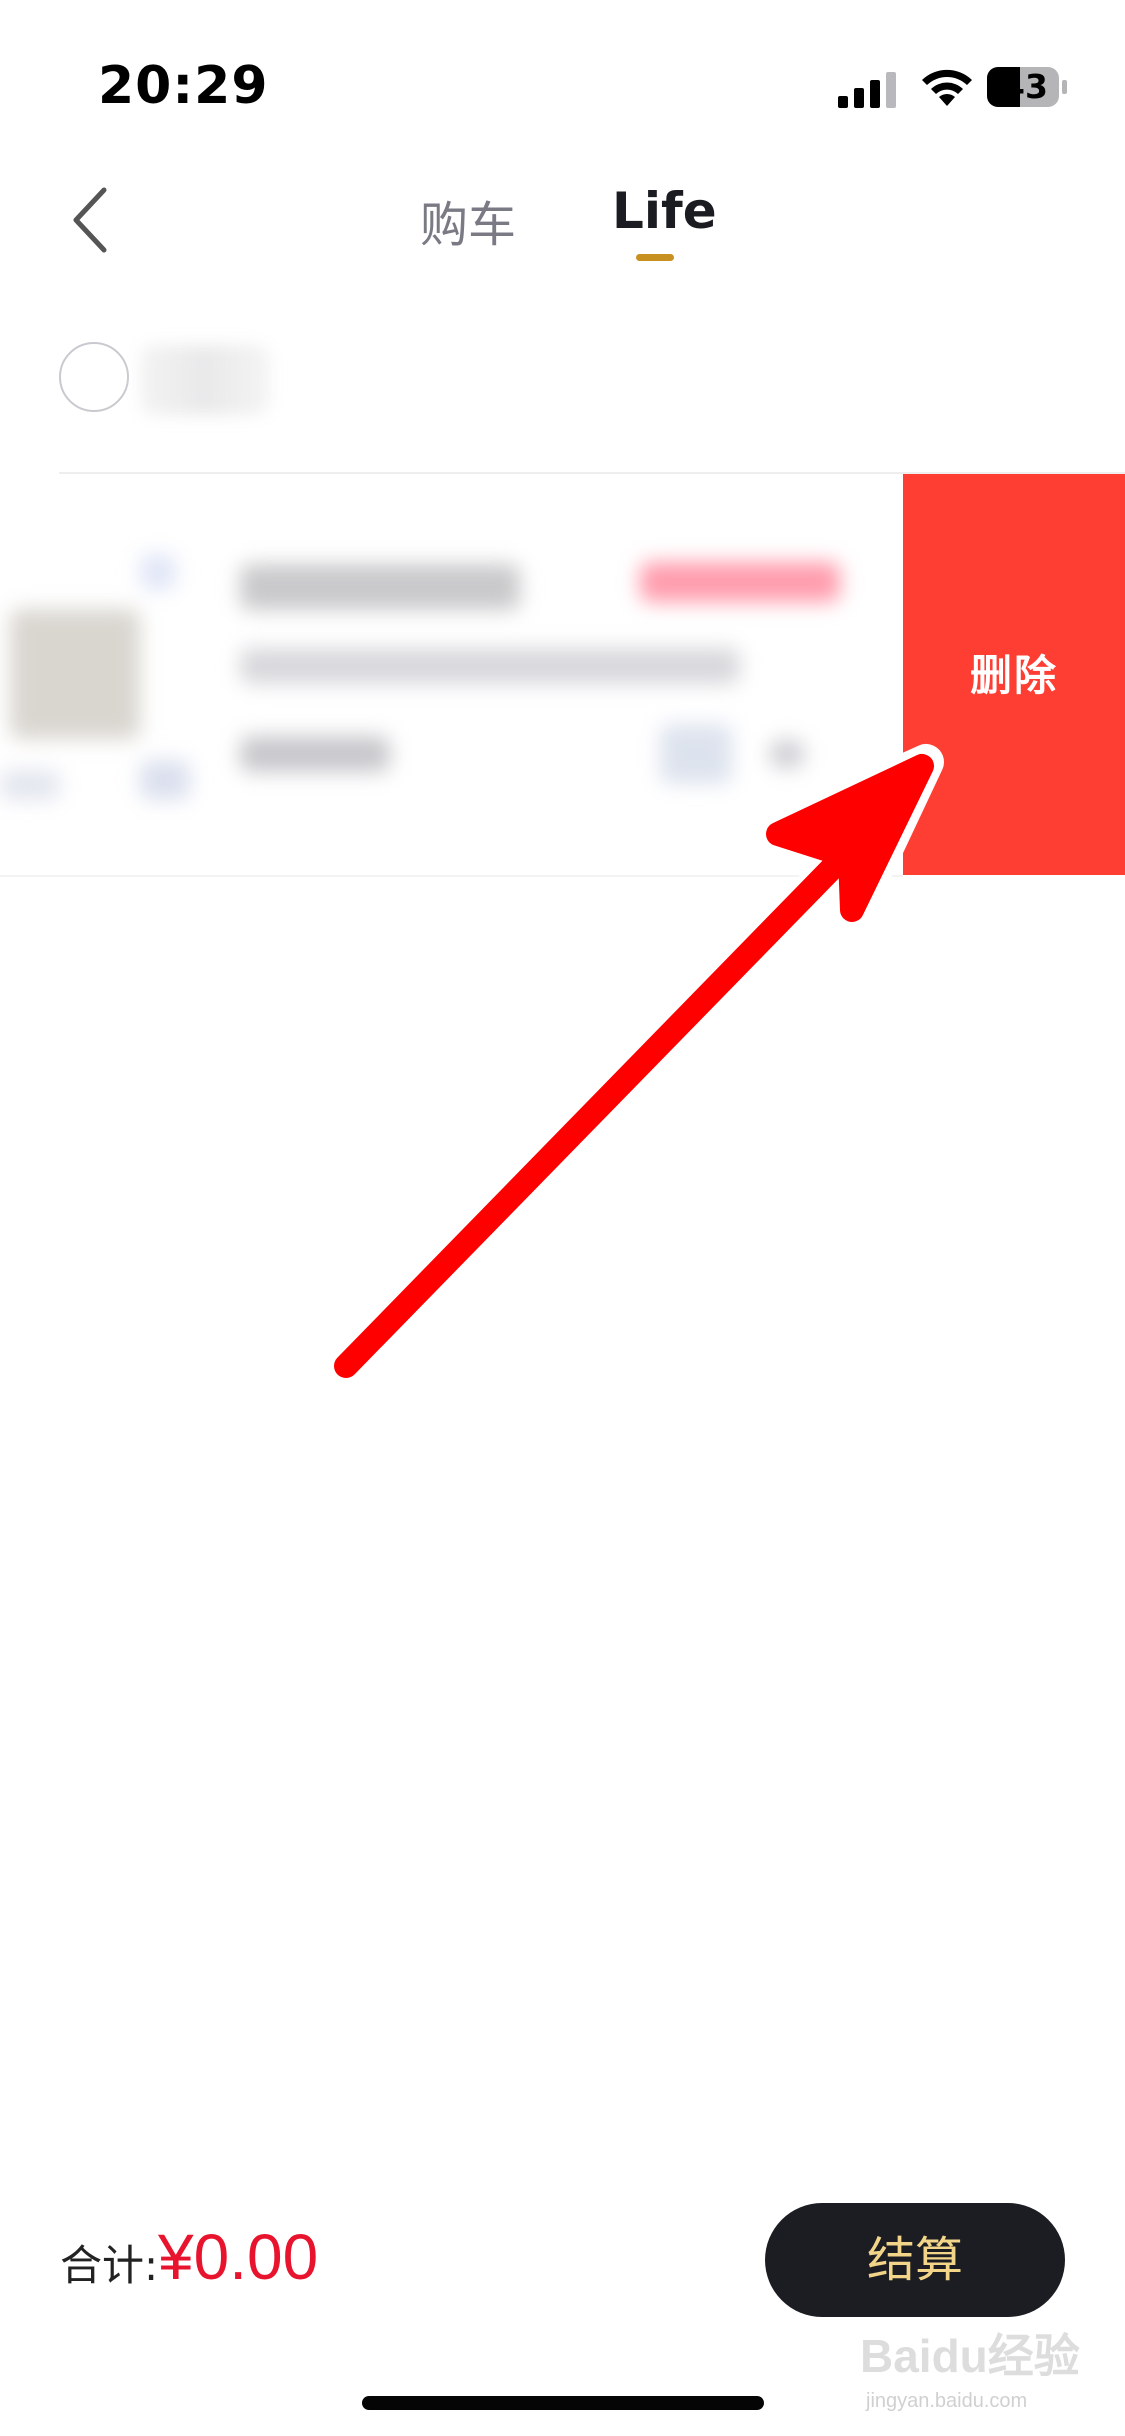 Image resolution: width=1125 pixels, height=2436 pixels. Describe the element at coordinates (563, 2403) in the screenshot. I see `home-indicator` at that location.